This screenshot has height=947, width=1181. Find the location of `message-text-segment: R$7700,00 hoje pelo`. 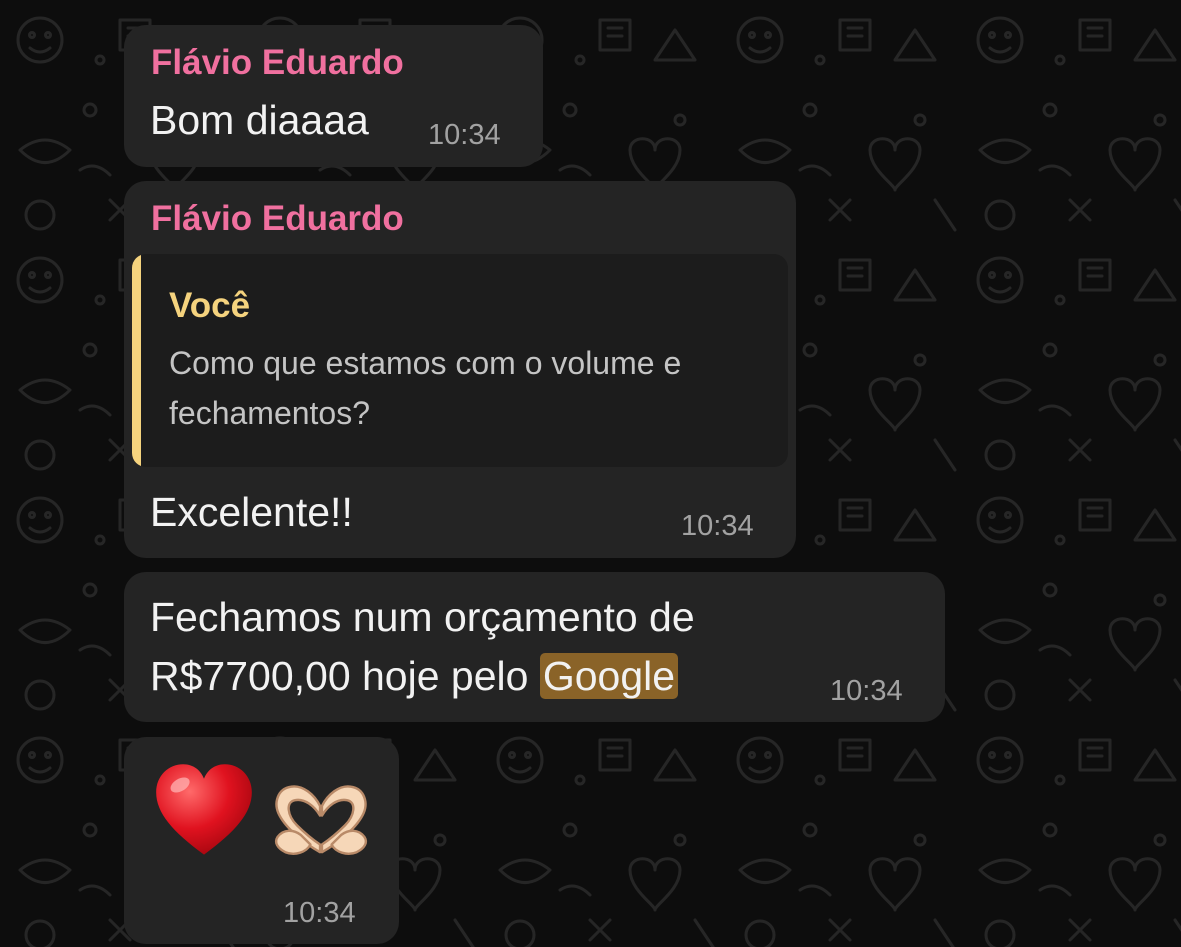

message-text-segment: R$7700,00 hoje pelo is located at coordinates (345, 676).